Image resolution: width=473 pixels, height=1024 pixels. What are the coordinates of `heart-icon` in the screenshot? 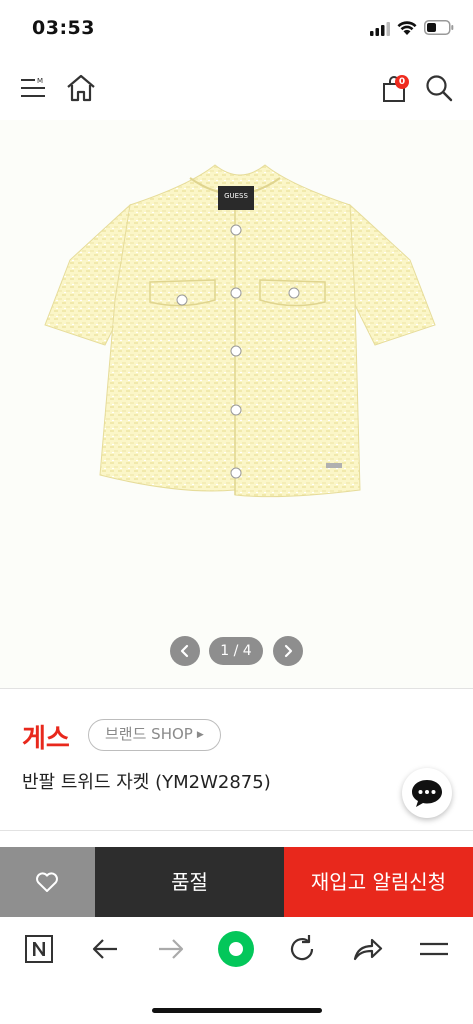 It's located at (47, 882).